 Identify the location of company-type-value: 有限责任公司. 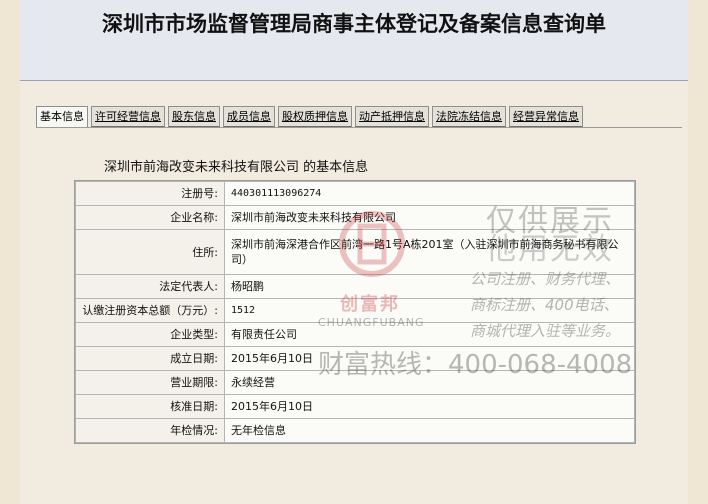
(429, 334).